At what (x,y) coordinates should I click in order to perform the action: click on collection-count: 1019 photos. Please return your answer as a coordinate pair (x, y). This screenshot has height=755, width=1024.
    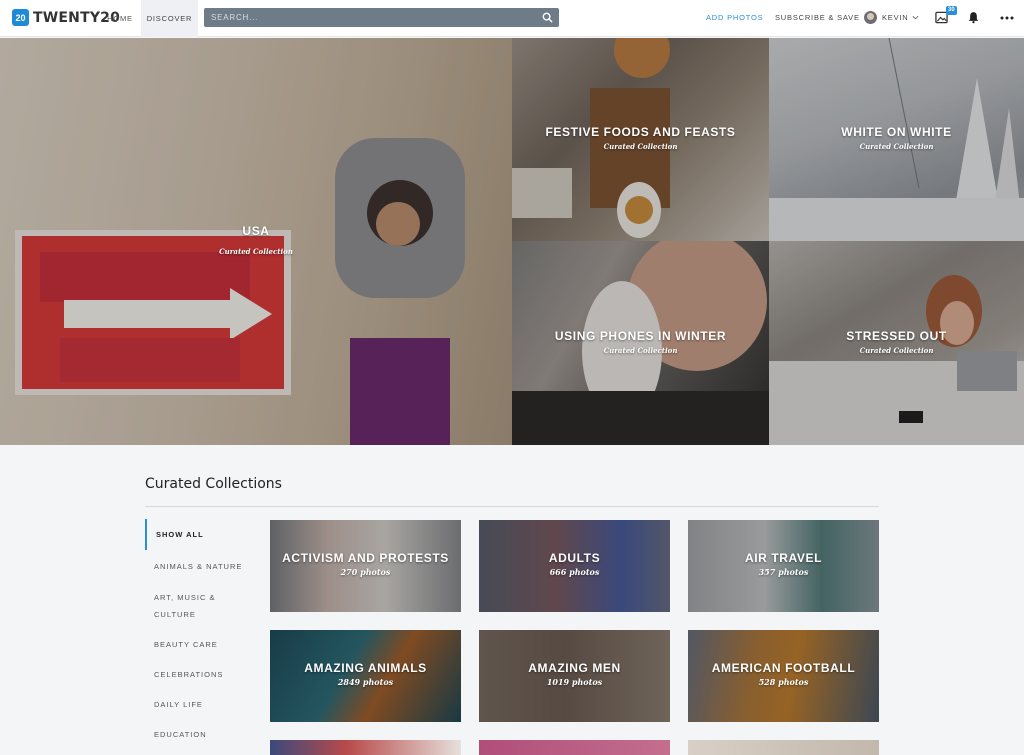
    Looking at the image, I should click on (574, 682).